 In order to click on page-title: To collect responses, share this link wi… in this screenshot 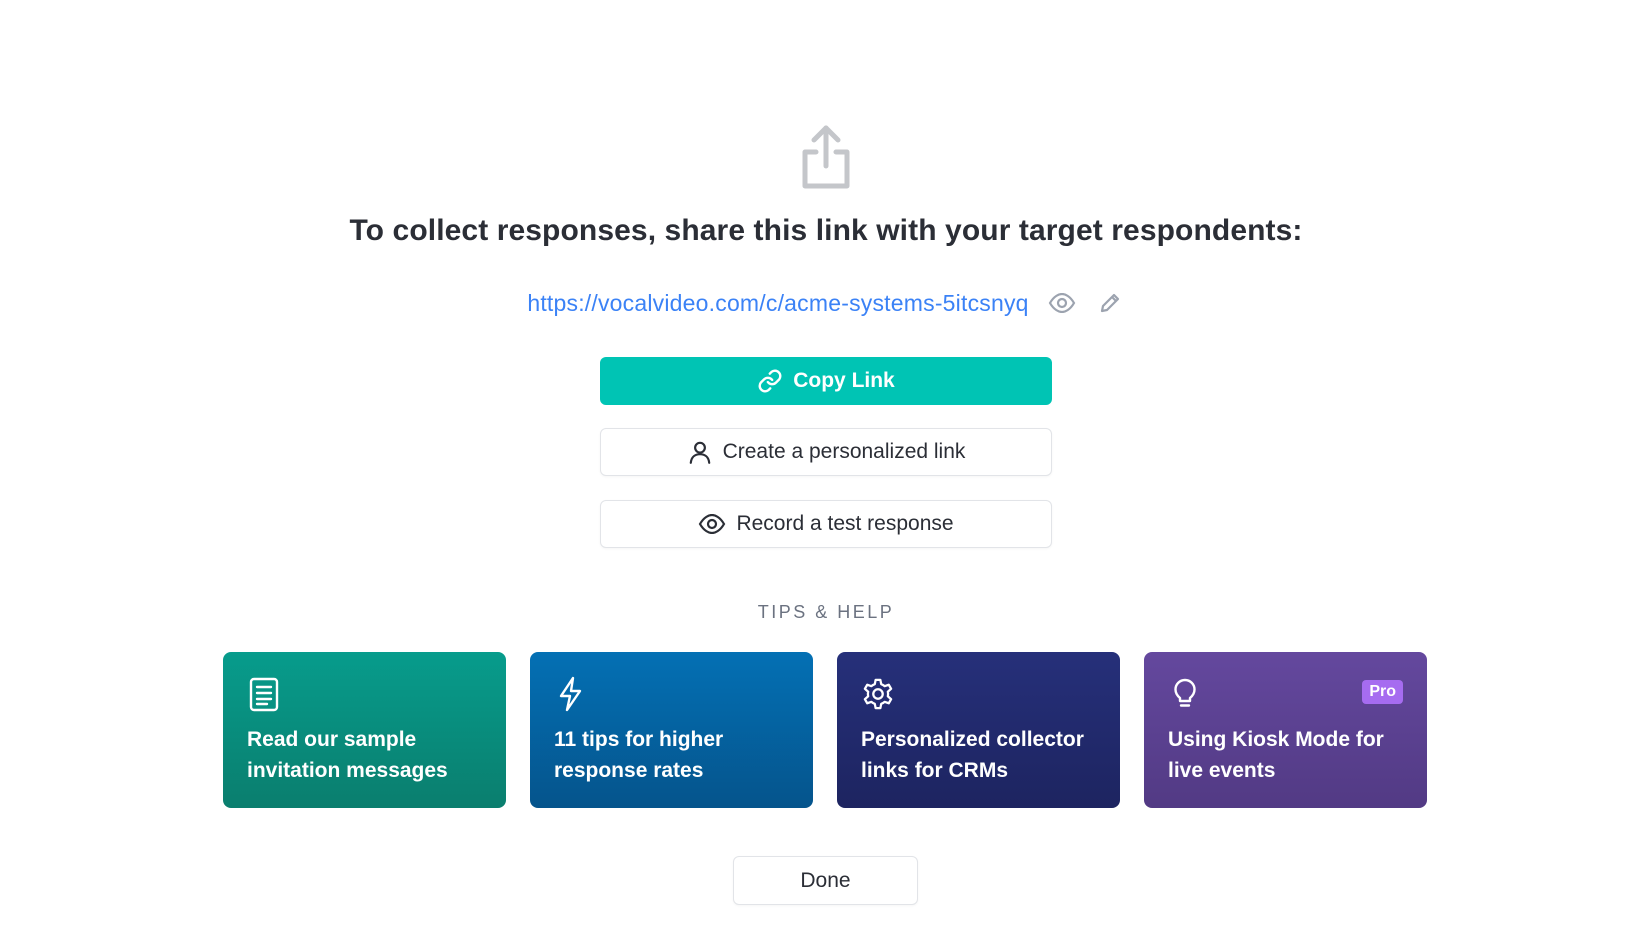, I will do `click(826, 230)`.